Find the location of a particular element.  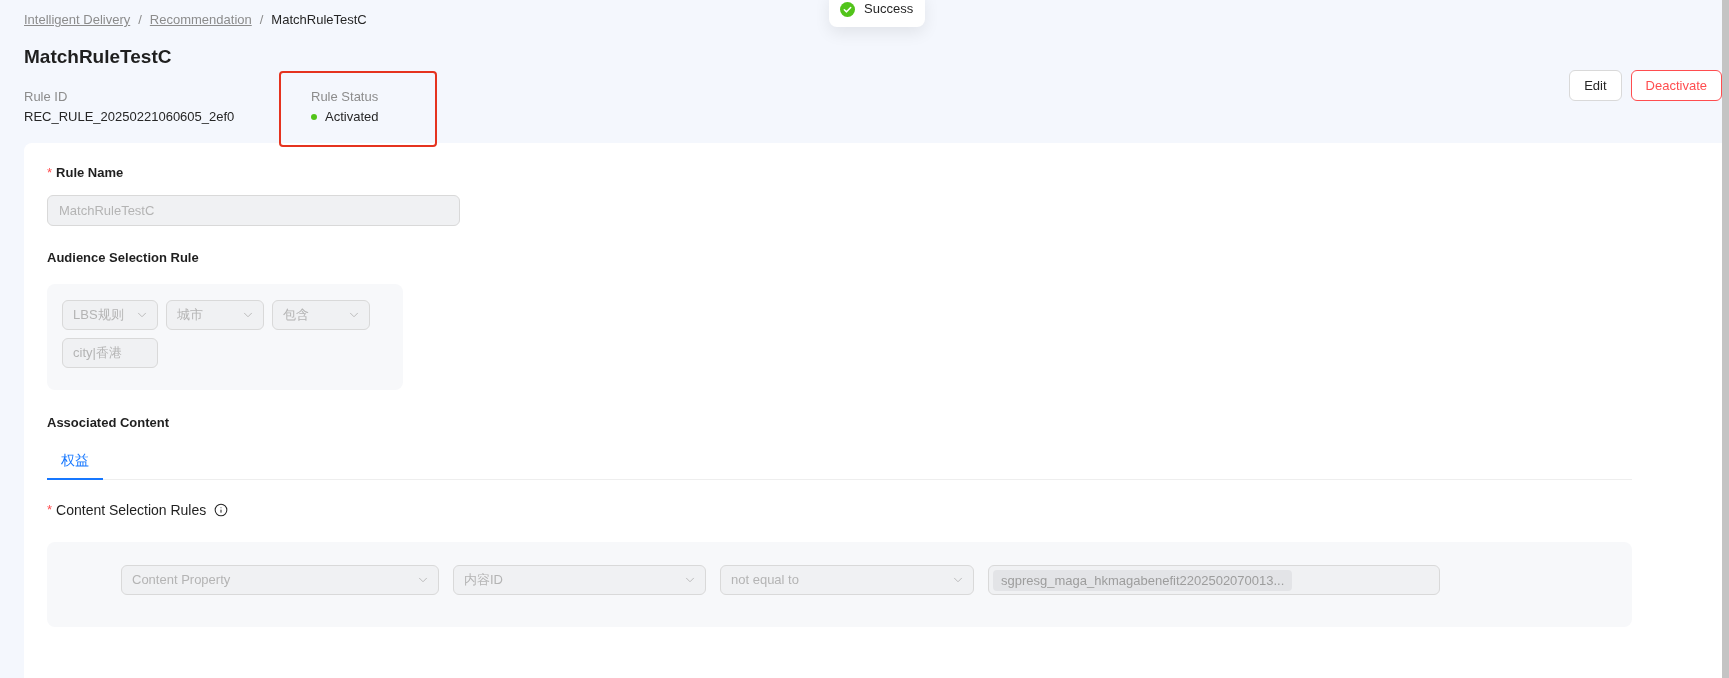

form-label: Content Selection Rules is located at coordinates (131, 510).